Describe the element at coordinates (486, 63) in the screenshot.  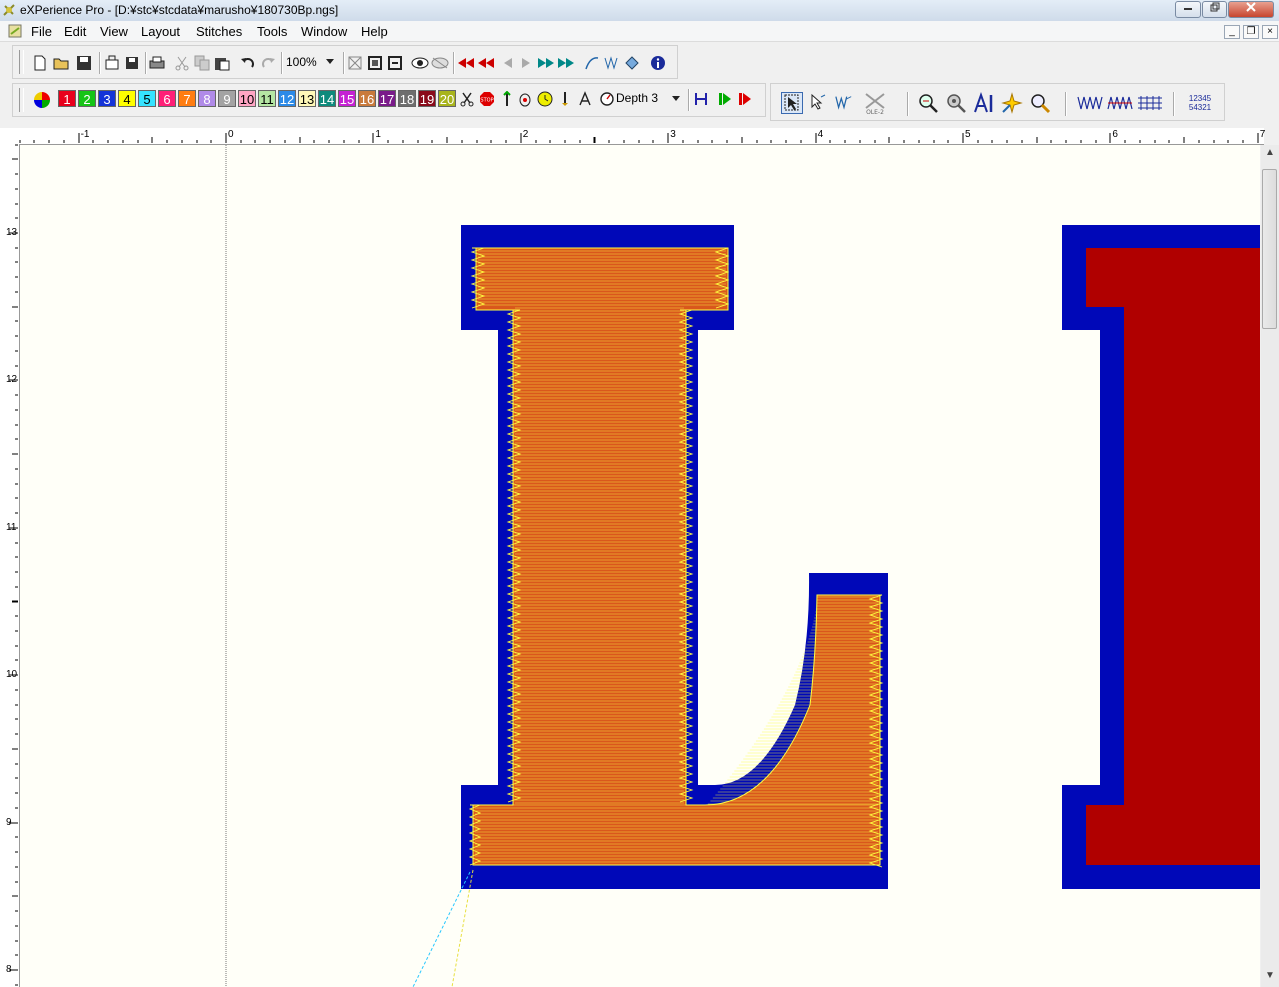
I see `previous-color-button` at that location.